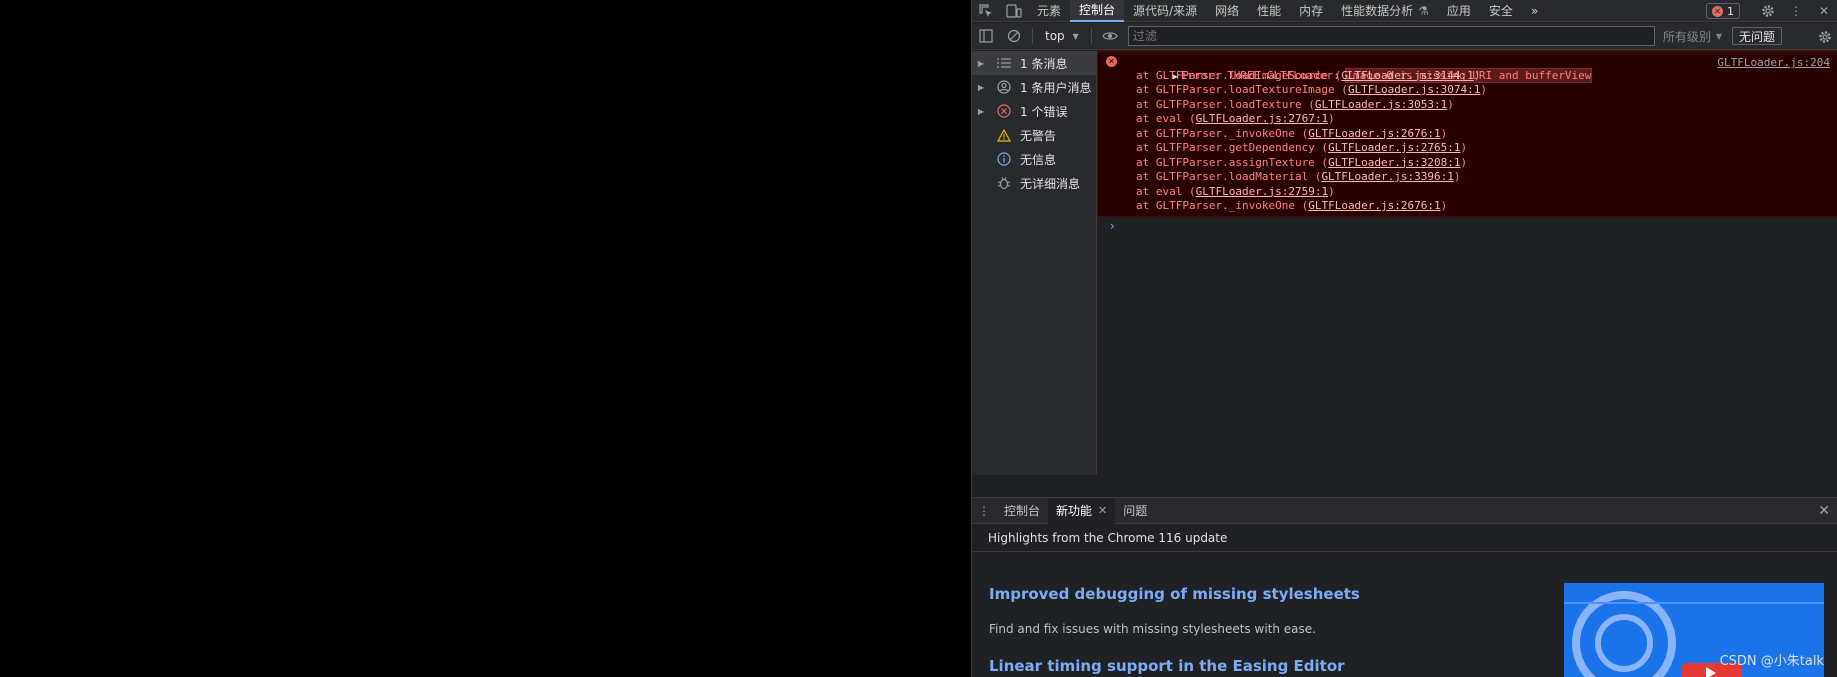 This screenshot has width=1837, height=677. What do you see at coordinates (1467, 226) in the screenshot?
I see `console-prompt: ›` at bounding box center [1467, 226].